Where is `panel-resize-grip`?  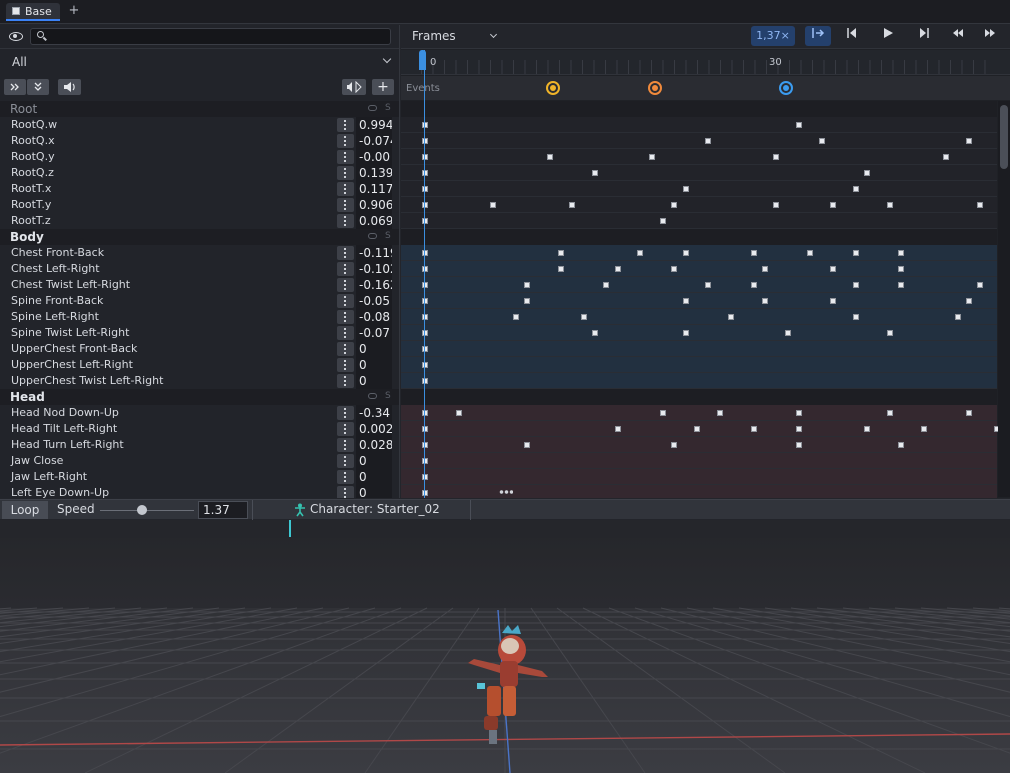
panel-resize-grip is located at coordinates (506, 492).